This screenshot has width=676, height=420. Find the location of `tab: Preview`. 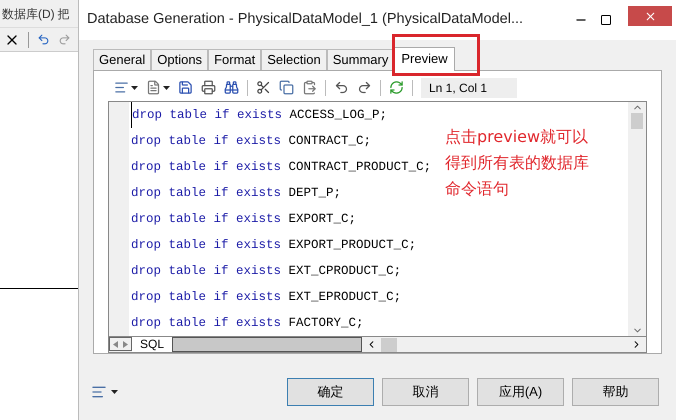

tab: Preview is located at coordinates (424, 59).